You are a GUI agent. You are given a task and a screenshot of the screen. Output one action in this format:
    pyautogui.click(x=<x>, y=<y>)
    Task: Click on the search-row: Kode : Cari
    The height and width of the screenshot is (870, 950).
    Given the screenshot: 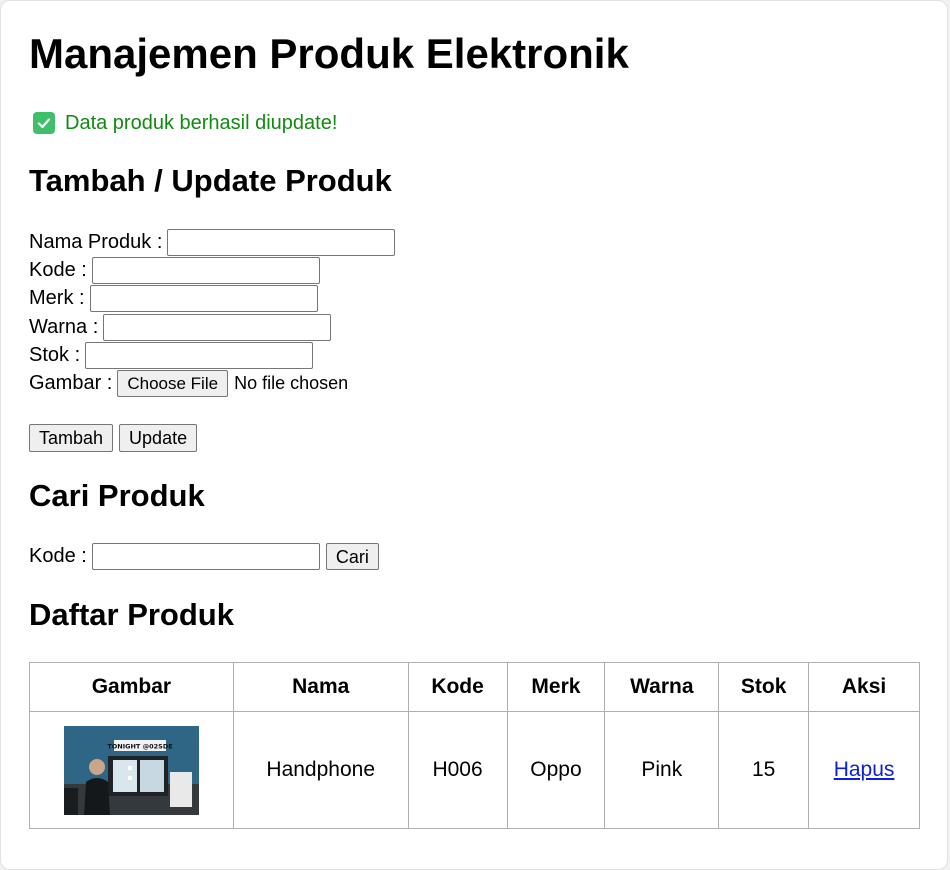 What is the action you would take?
    pyautogui.click(x=204, y=556)
    